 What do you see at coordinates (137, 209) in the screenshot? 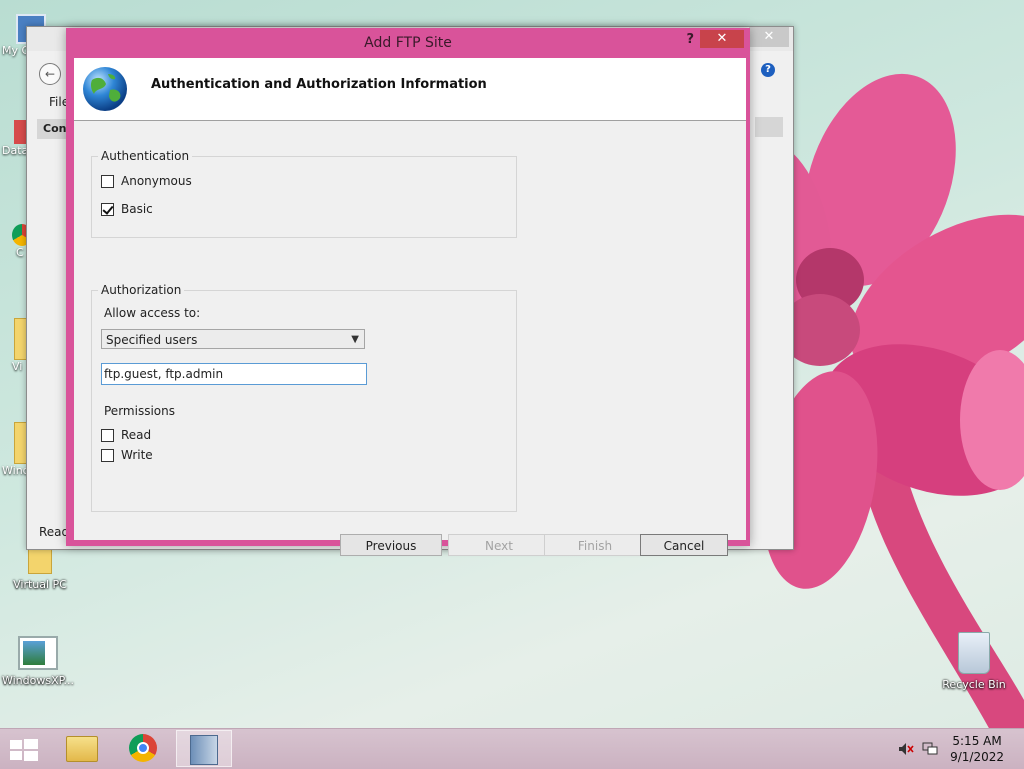
I see `basic-label: Basic` at bounding box center [137, 209].